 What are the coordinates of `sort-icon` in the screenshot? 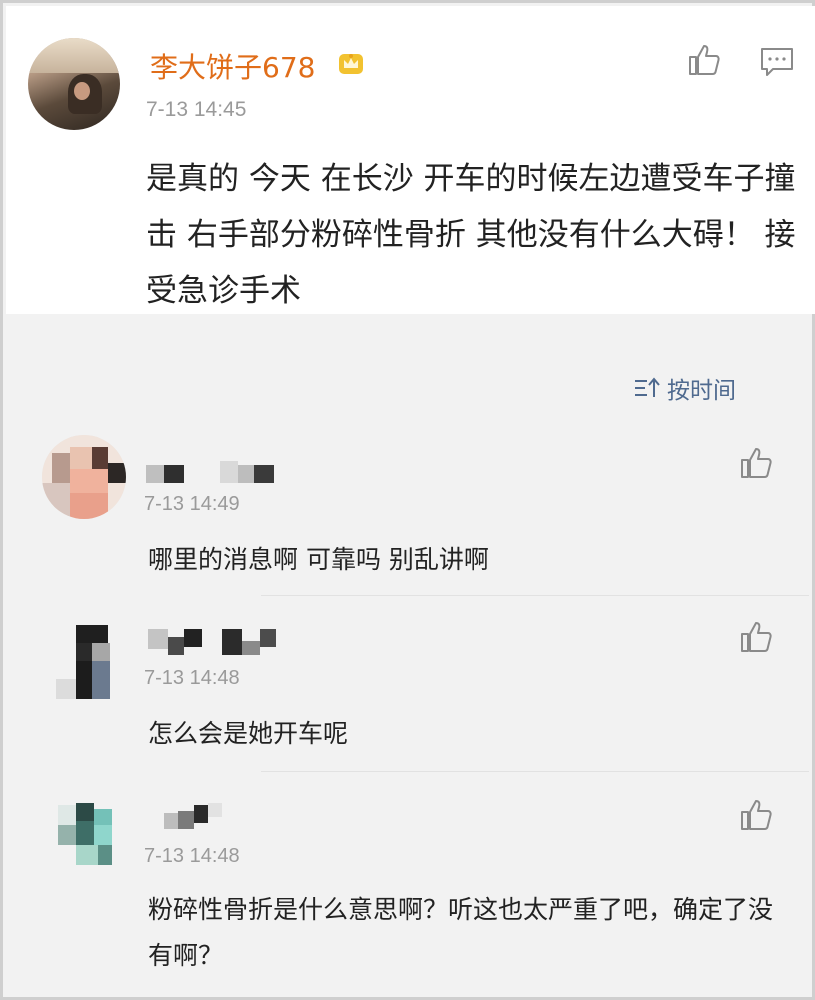 It's located at (647, 387).